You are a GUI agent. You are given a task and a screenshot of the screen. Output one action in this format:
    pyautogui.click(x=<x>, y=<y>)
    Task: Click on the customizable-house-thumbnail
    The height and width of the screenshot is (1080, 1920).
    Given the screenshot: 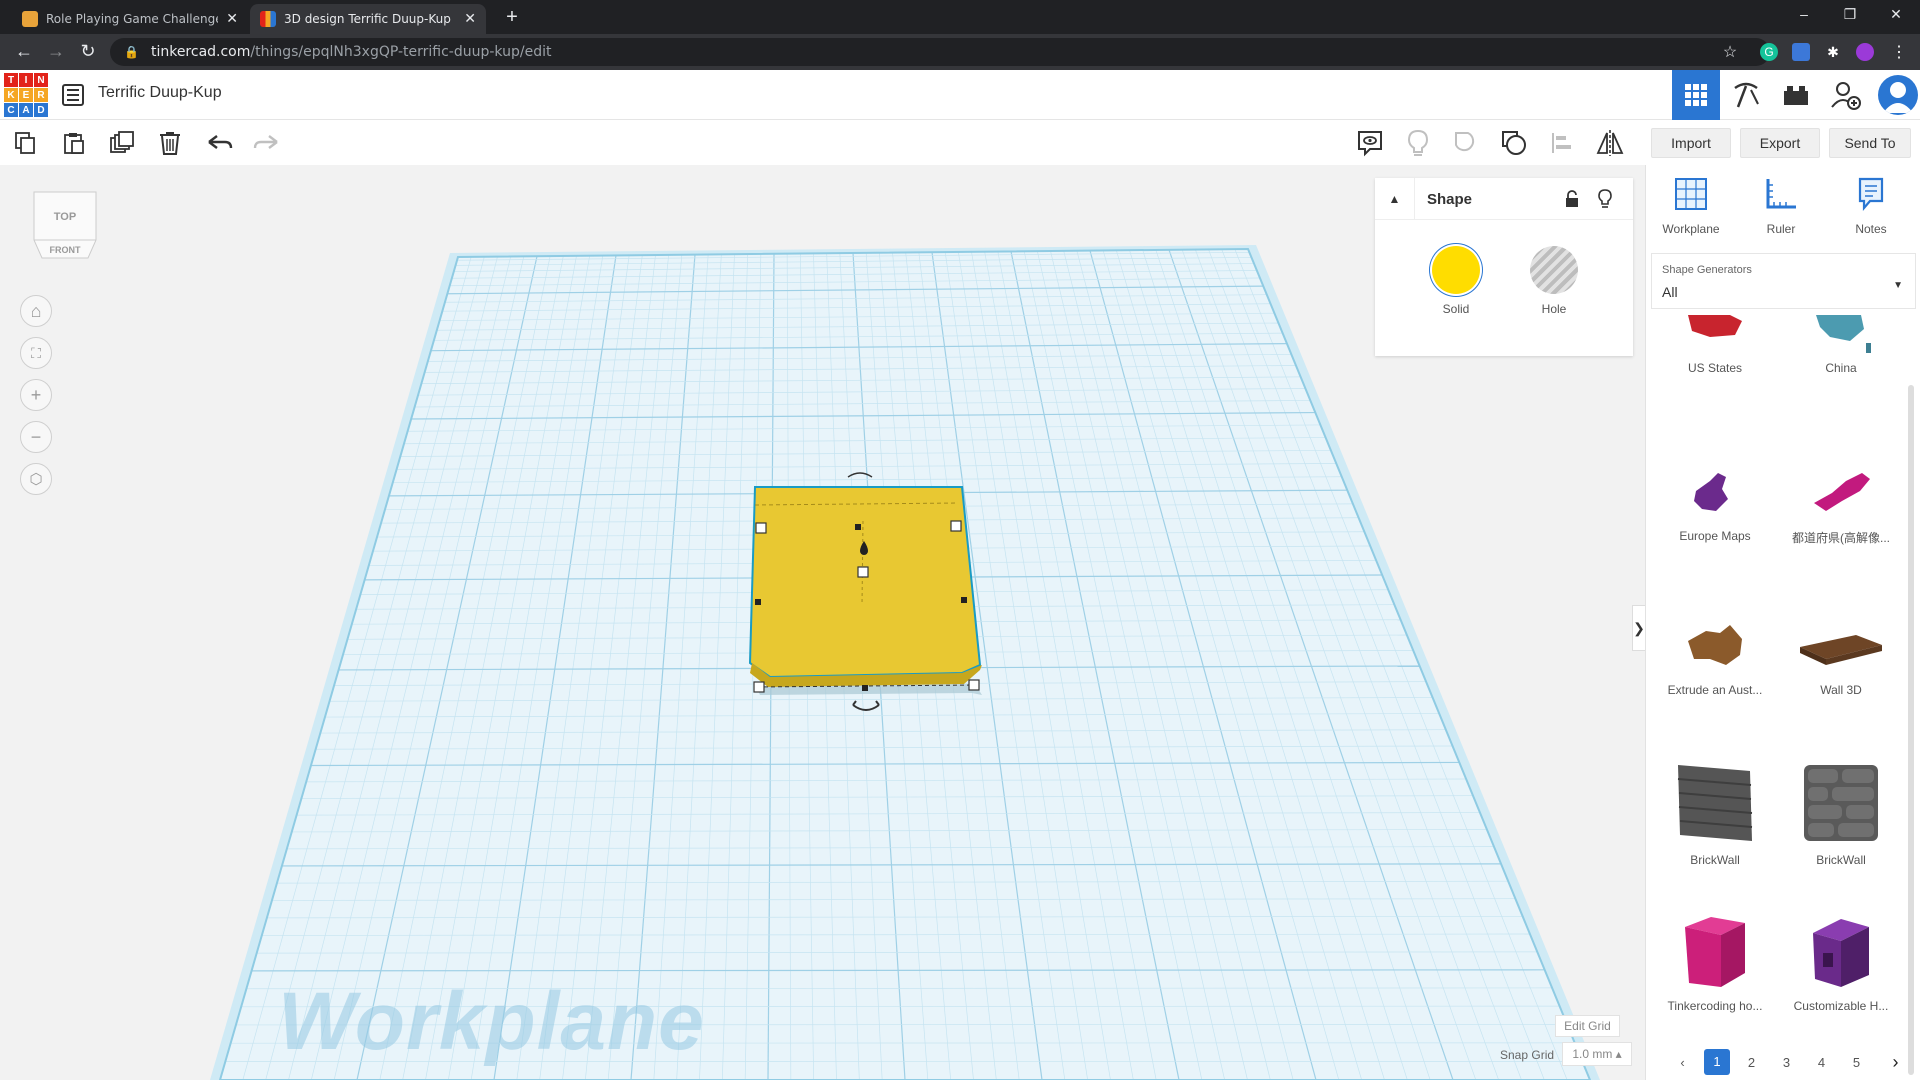 What is the action you would take?
    pyautogui.click(x=1841, y=953)
    